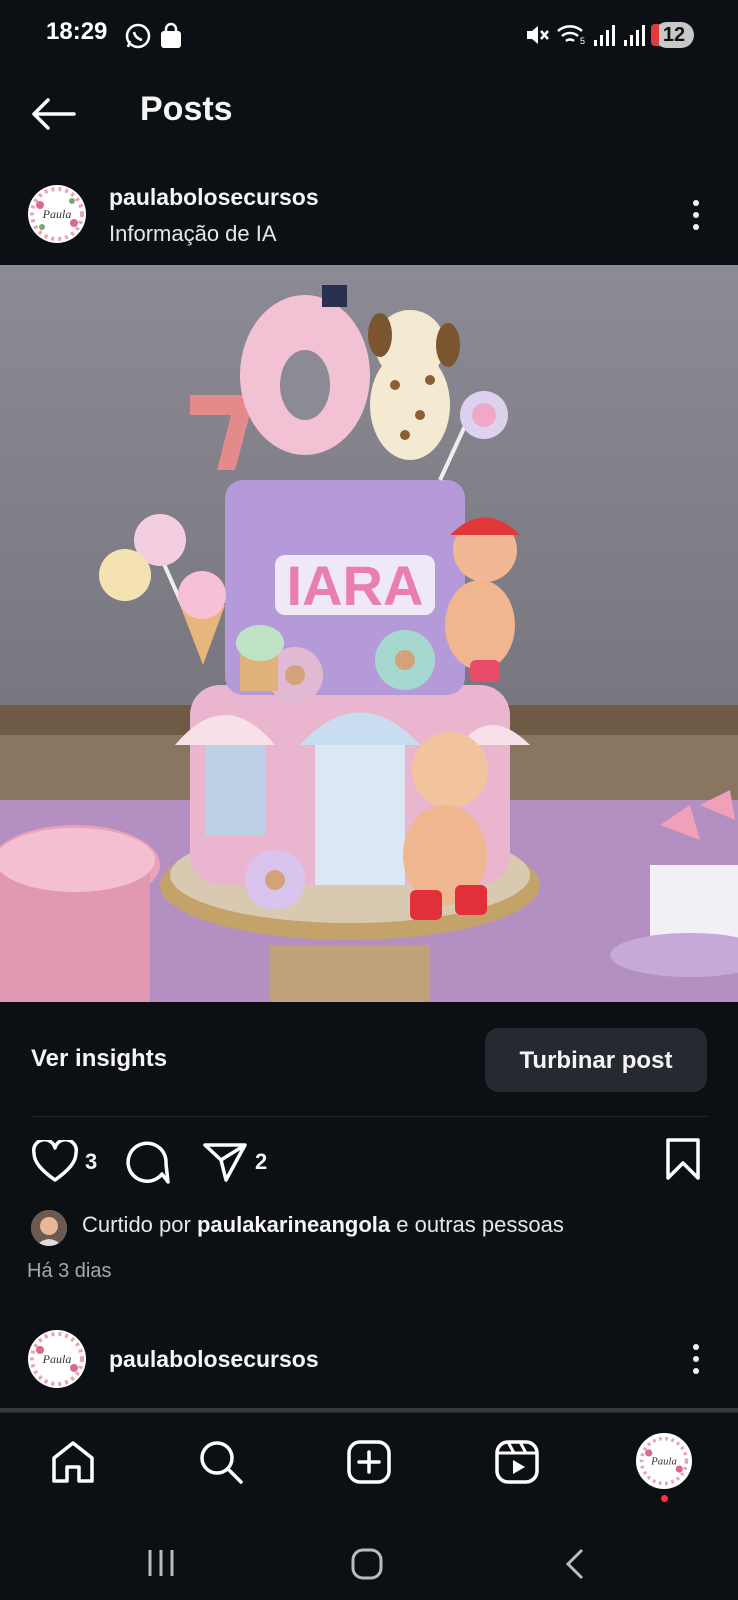  I want to click on liked-by-user: paulakarineangola, so click(293, 1224).